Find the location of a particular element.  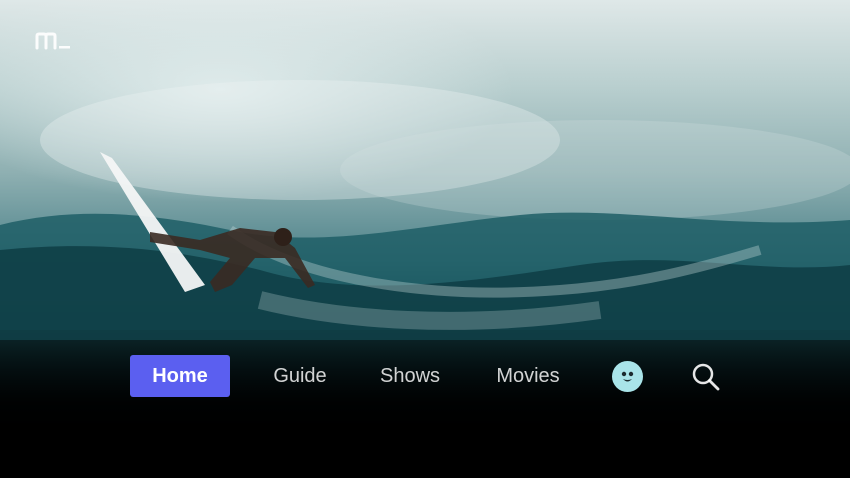

profile-avatar-icon is located at coordinates (627, 376).